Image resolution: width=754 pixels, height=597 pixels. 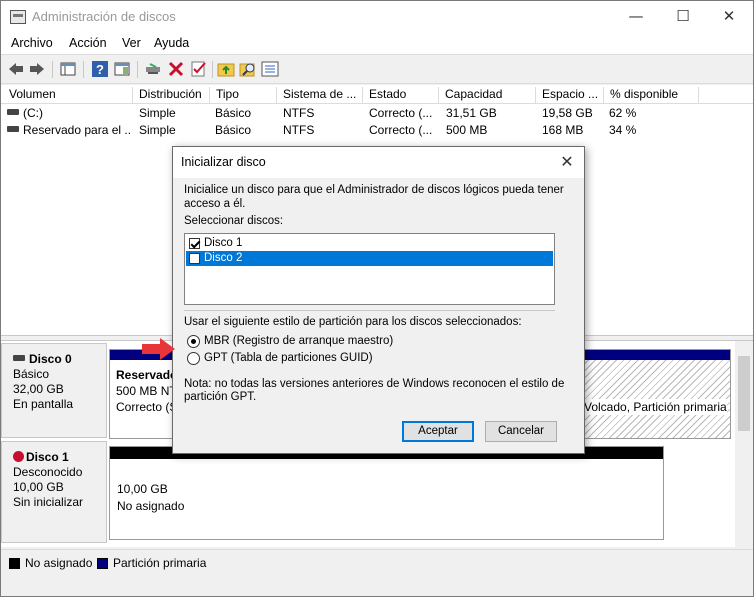 I want to click on disk-list-item: Disco 1, so click(x=369, y=243).